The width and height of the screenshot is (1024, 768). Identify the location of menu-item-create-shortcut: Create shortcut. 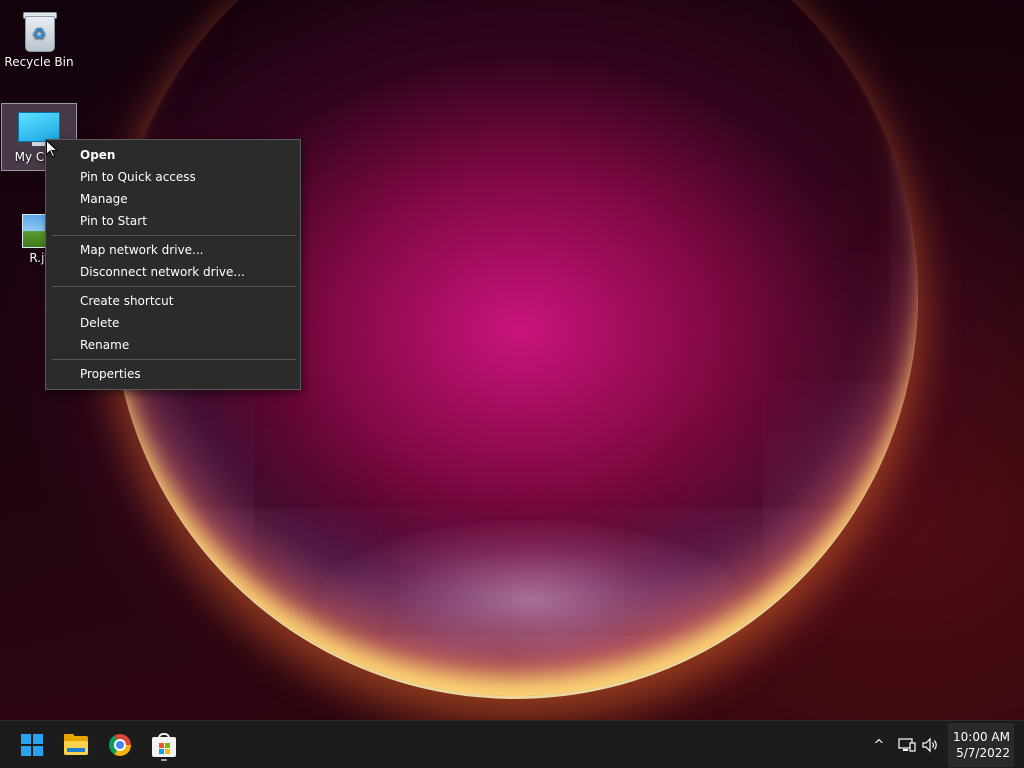
(173, 301).